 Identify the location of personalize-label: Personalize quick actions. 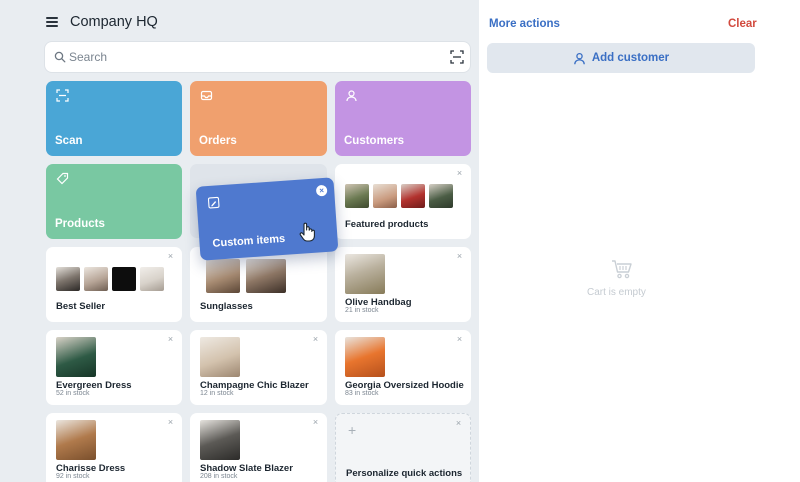
(404, 473).